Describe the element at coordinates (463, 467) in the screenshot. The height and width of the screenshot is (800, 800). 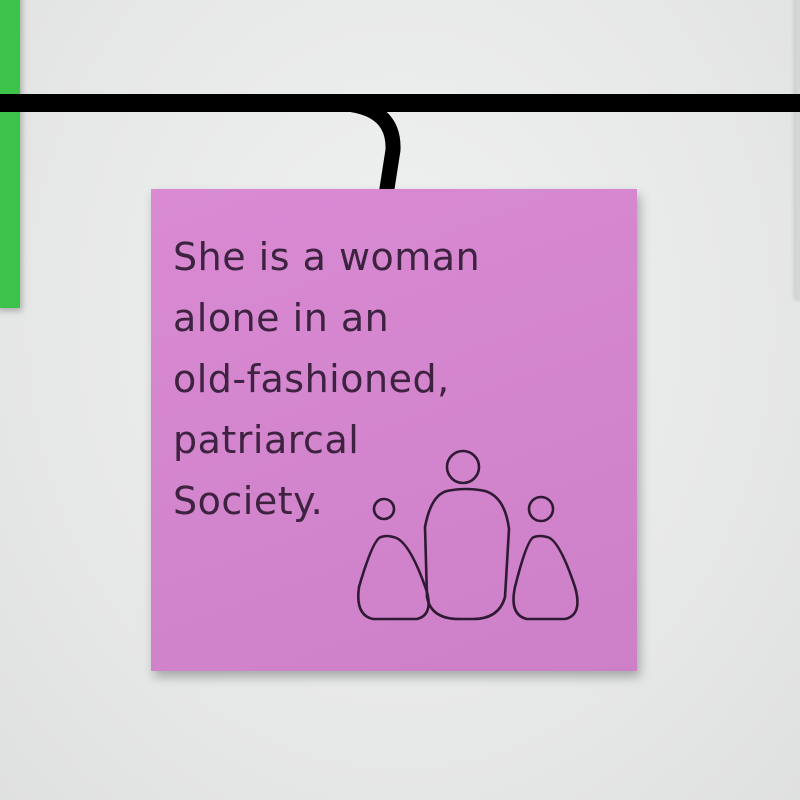
I see `tall-person-head-icon` at that location.